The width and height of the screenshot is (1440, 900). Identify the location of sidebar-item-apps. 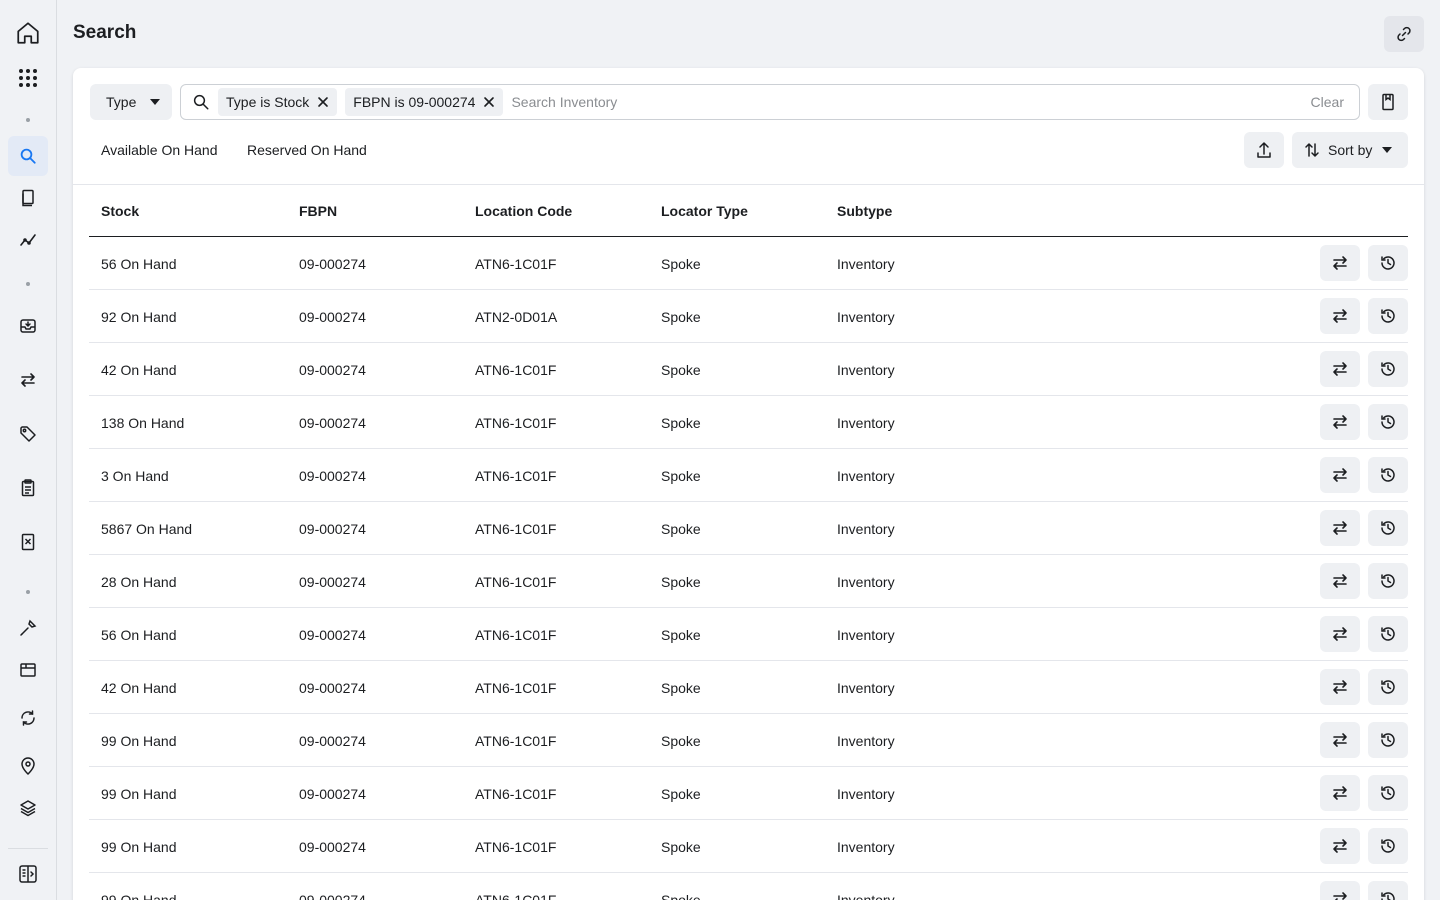
(28, 78).